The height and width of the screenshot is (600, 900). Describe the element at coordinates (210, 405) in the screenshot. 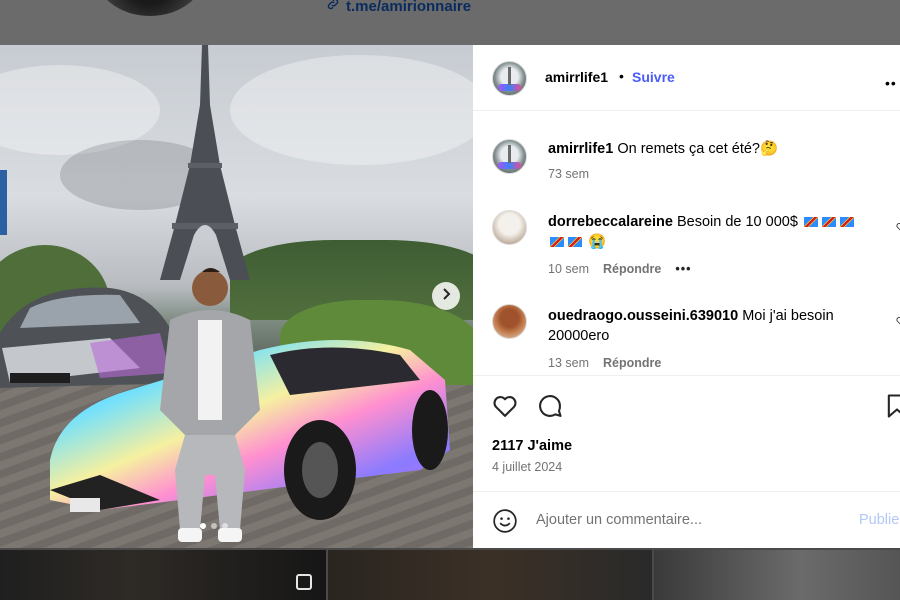

I see `man-figure` at that location.